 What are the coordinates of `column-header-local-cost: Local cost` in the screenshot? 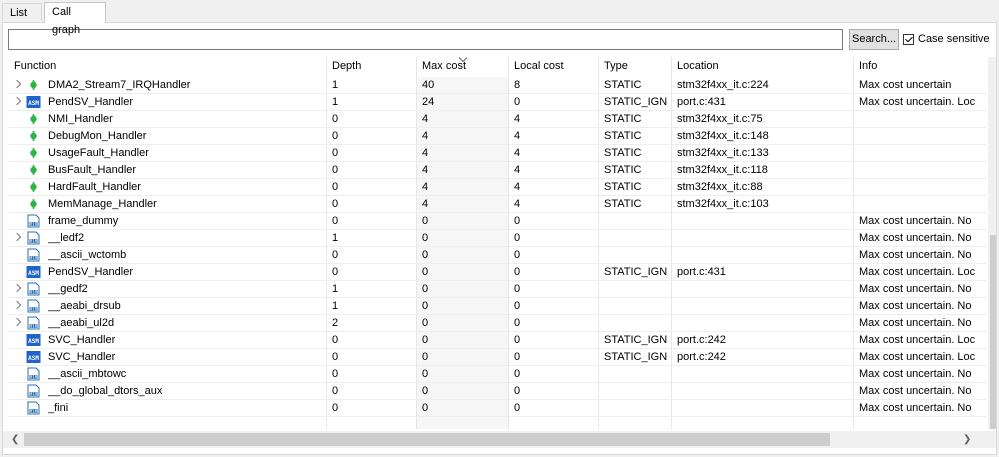 It's located at (539, 67).